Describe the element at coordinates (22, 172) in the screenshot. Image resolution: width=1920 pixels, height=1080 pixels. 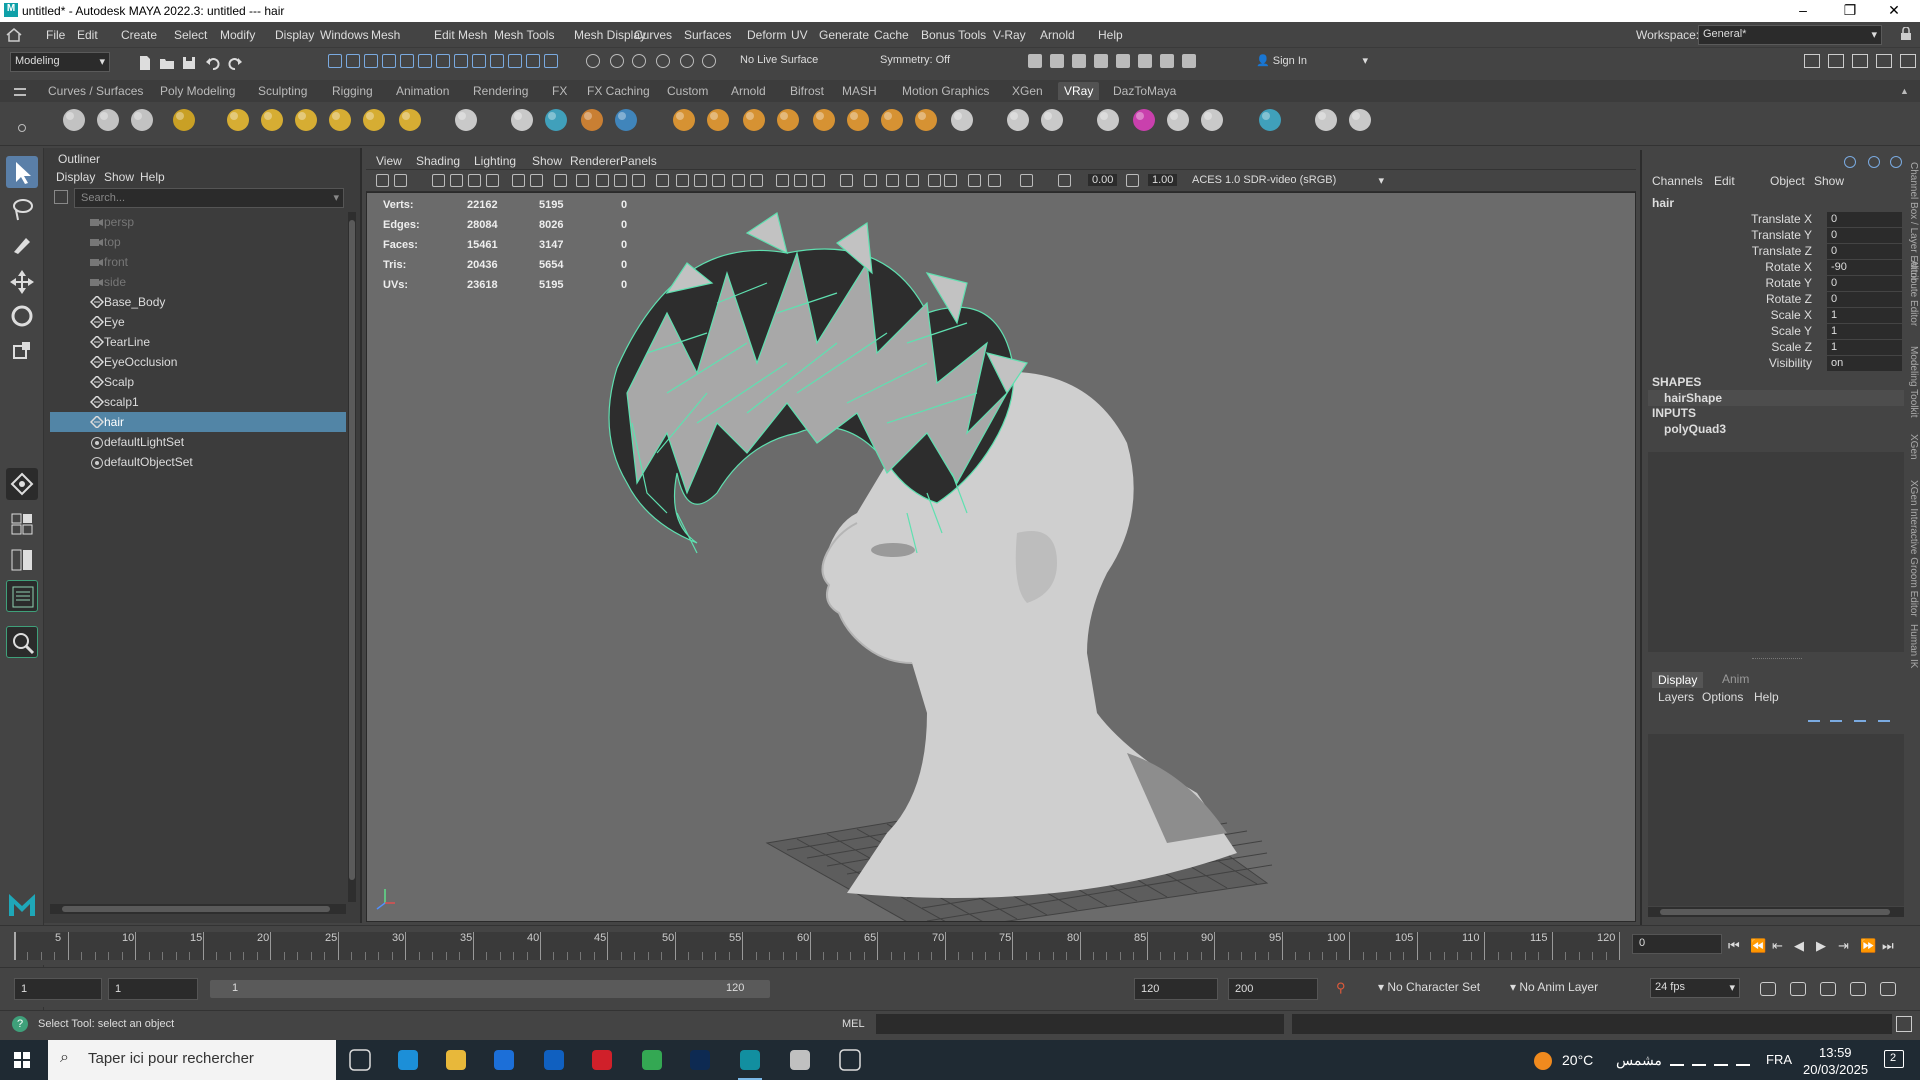
I see `select-tool-icon` at that location.